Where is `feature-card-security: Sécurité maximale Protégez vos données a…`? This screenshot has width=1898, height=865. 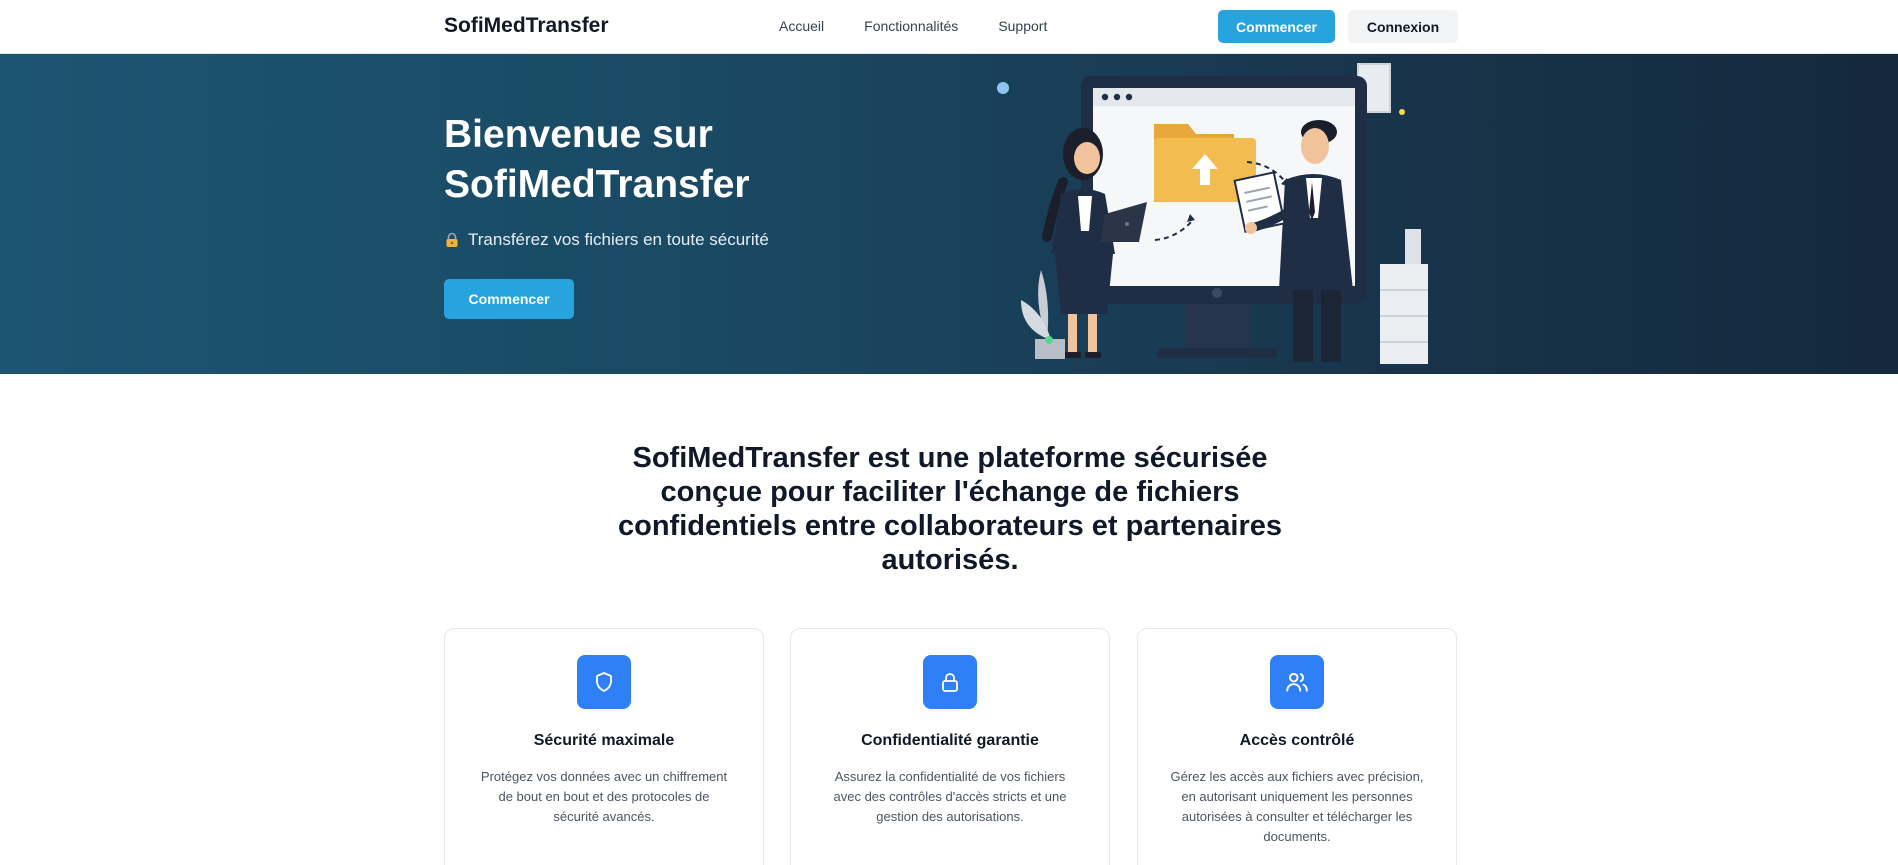 feature-card-security: Sécurité maximale Protégez vos données a… is located at coordinates (604, 746).